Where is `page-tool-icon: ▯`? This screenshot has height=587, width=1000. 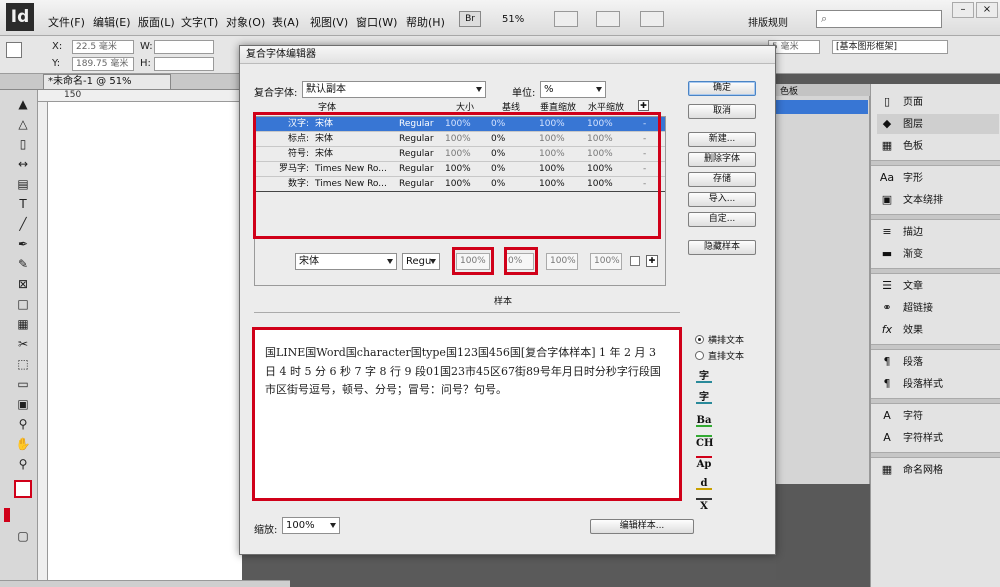
page-tool-icon: ▯ is located at coordinates (23, 144).